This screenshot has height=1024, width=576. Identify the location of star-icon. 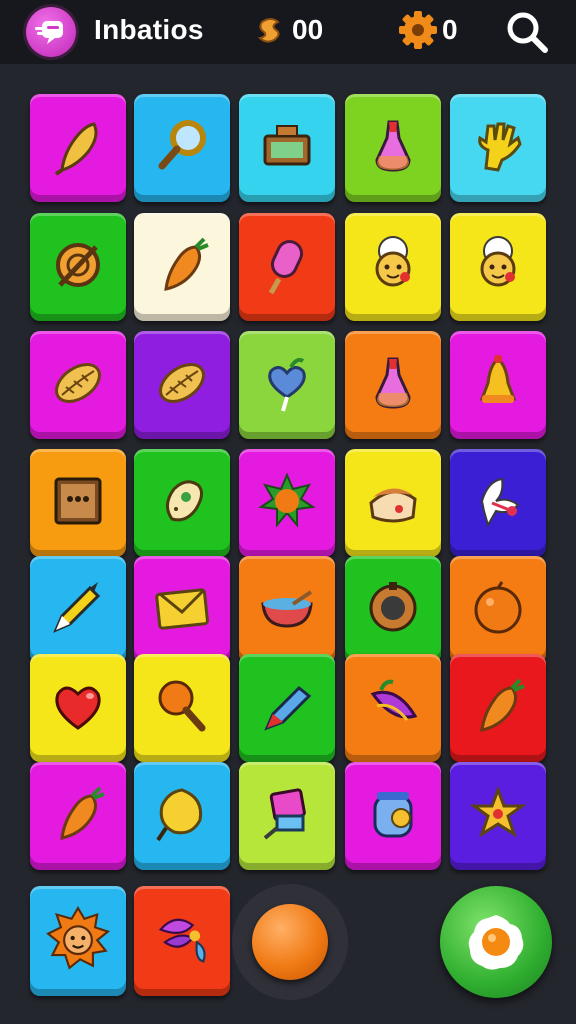
(498, 811).